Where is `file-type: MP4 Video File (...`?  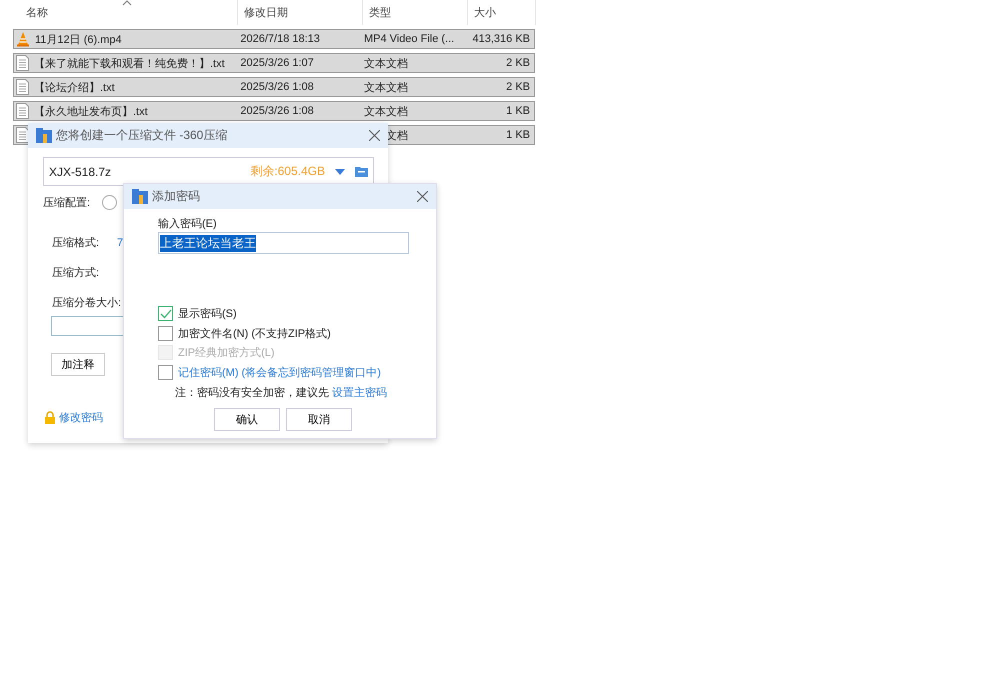
file-type: MP4 Video File (... is located at coordinates (409, 39).